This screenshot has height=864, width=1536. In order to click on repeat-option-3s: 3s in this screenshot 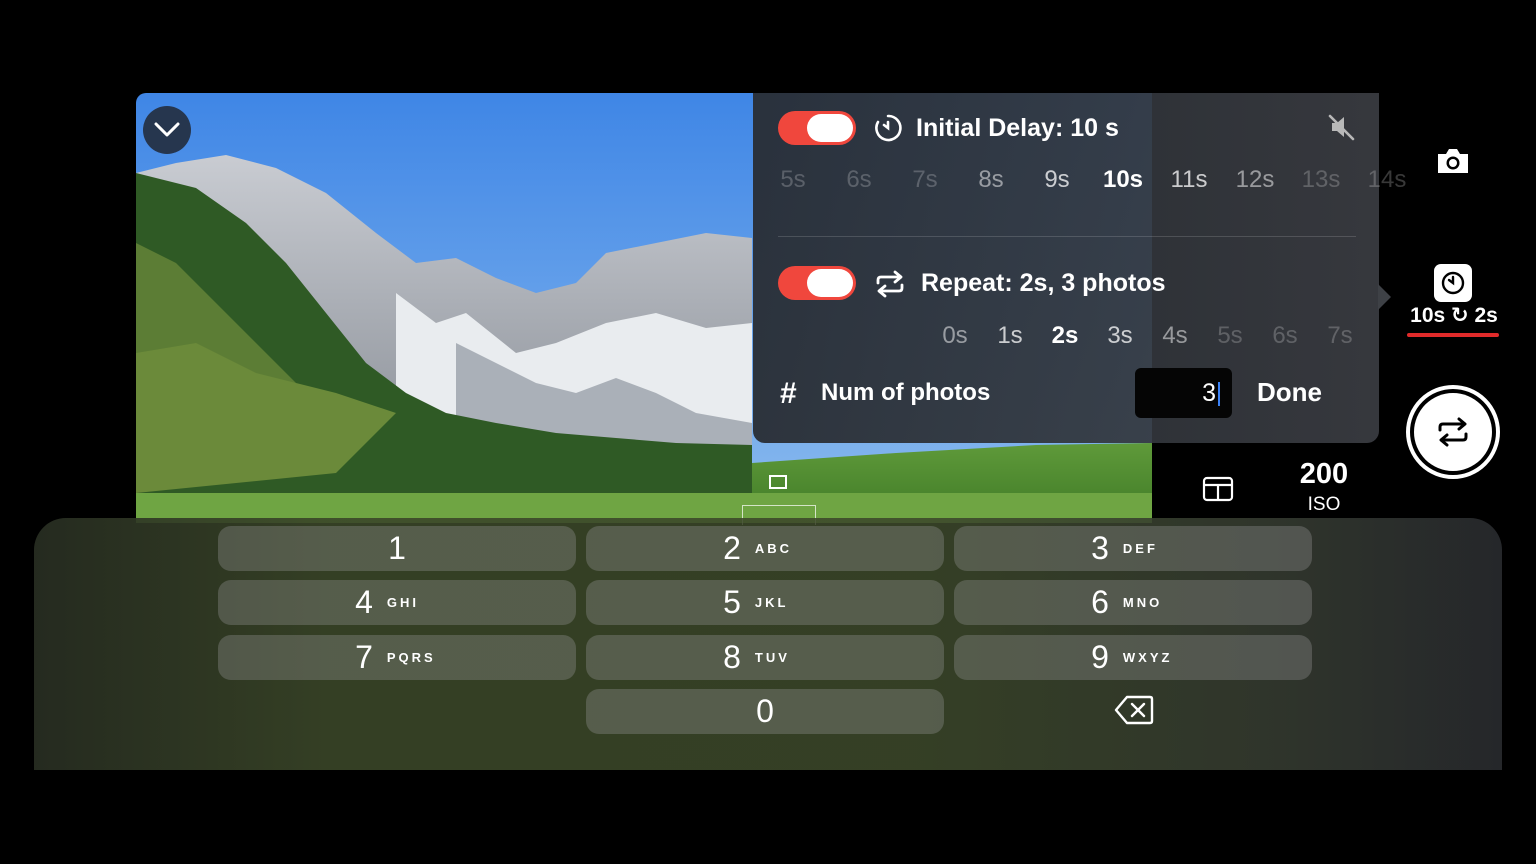, I will do `click(1120, 336)`.